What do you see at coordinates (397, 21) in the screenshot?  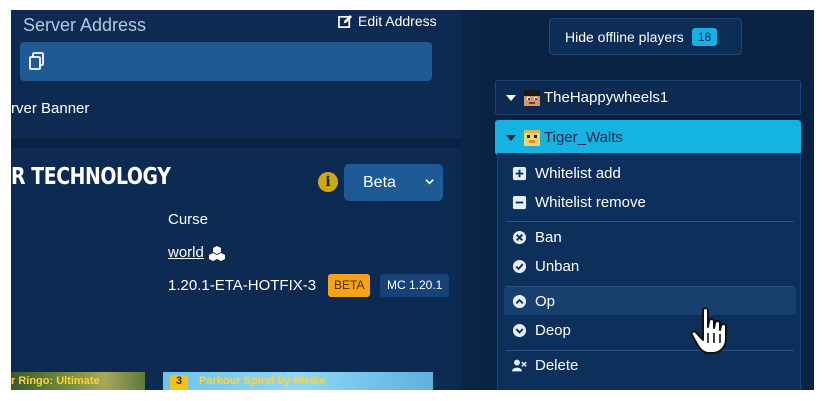 I see `edit-address-label: Edit Address` at bounding box center [397, 21].